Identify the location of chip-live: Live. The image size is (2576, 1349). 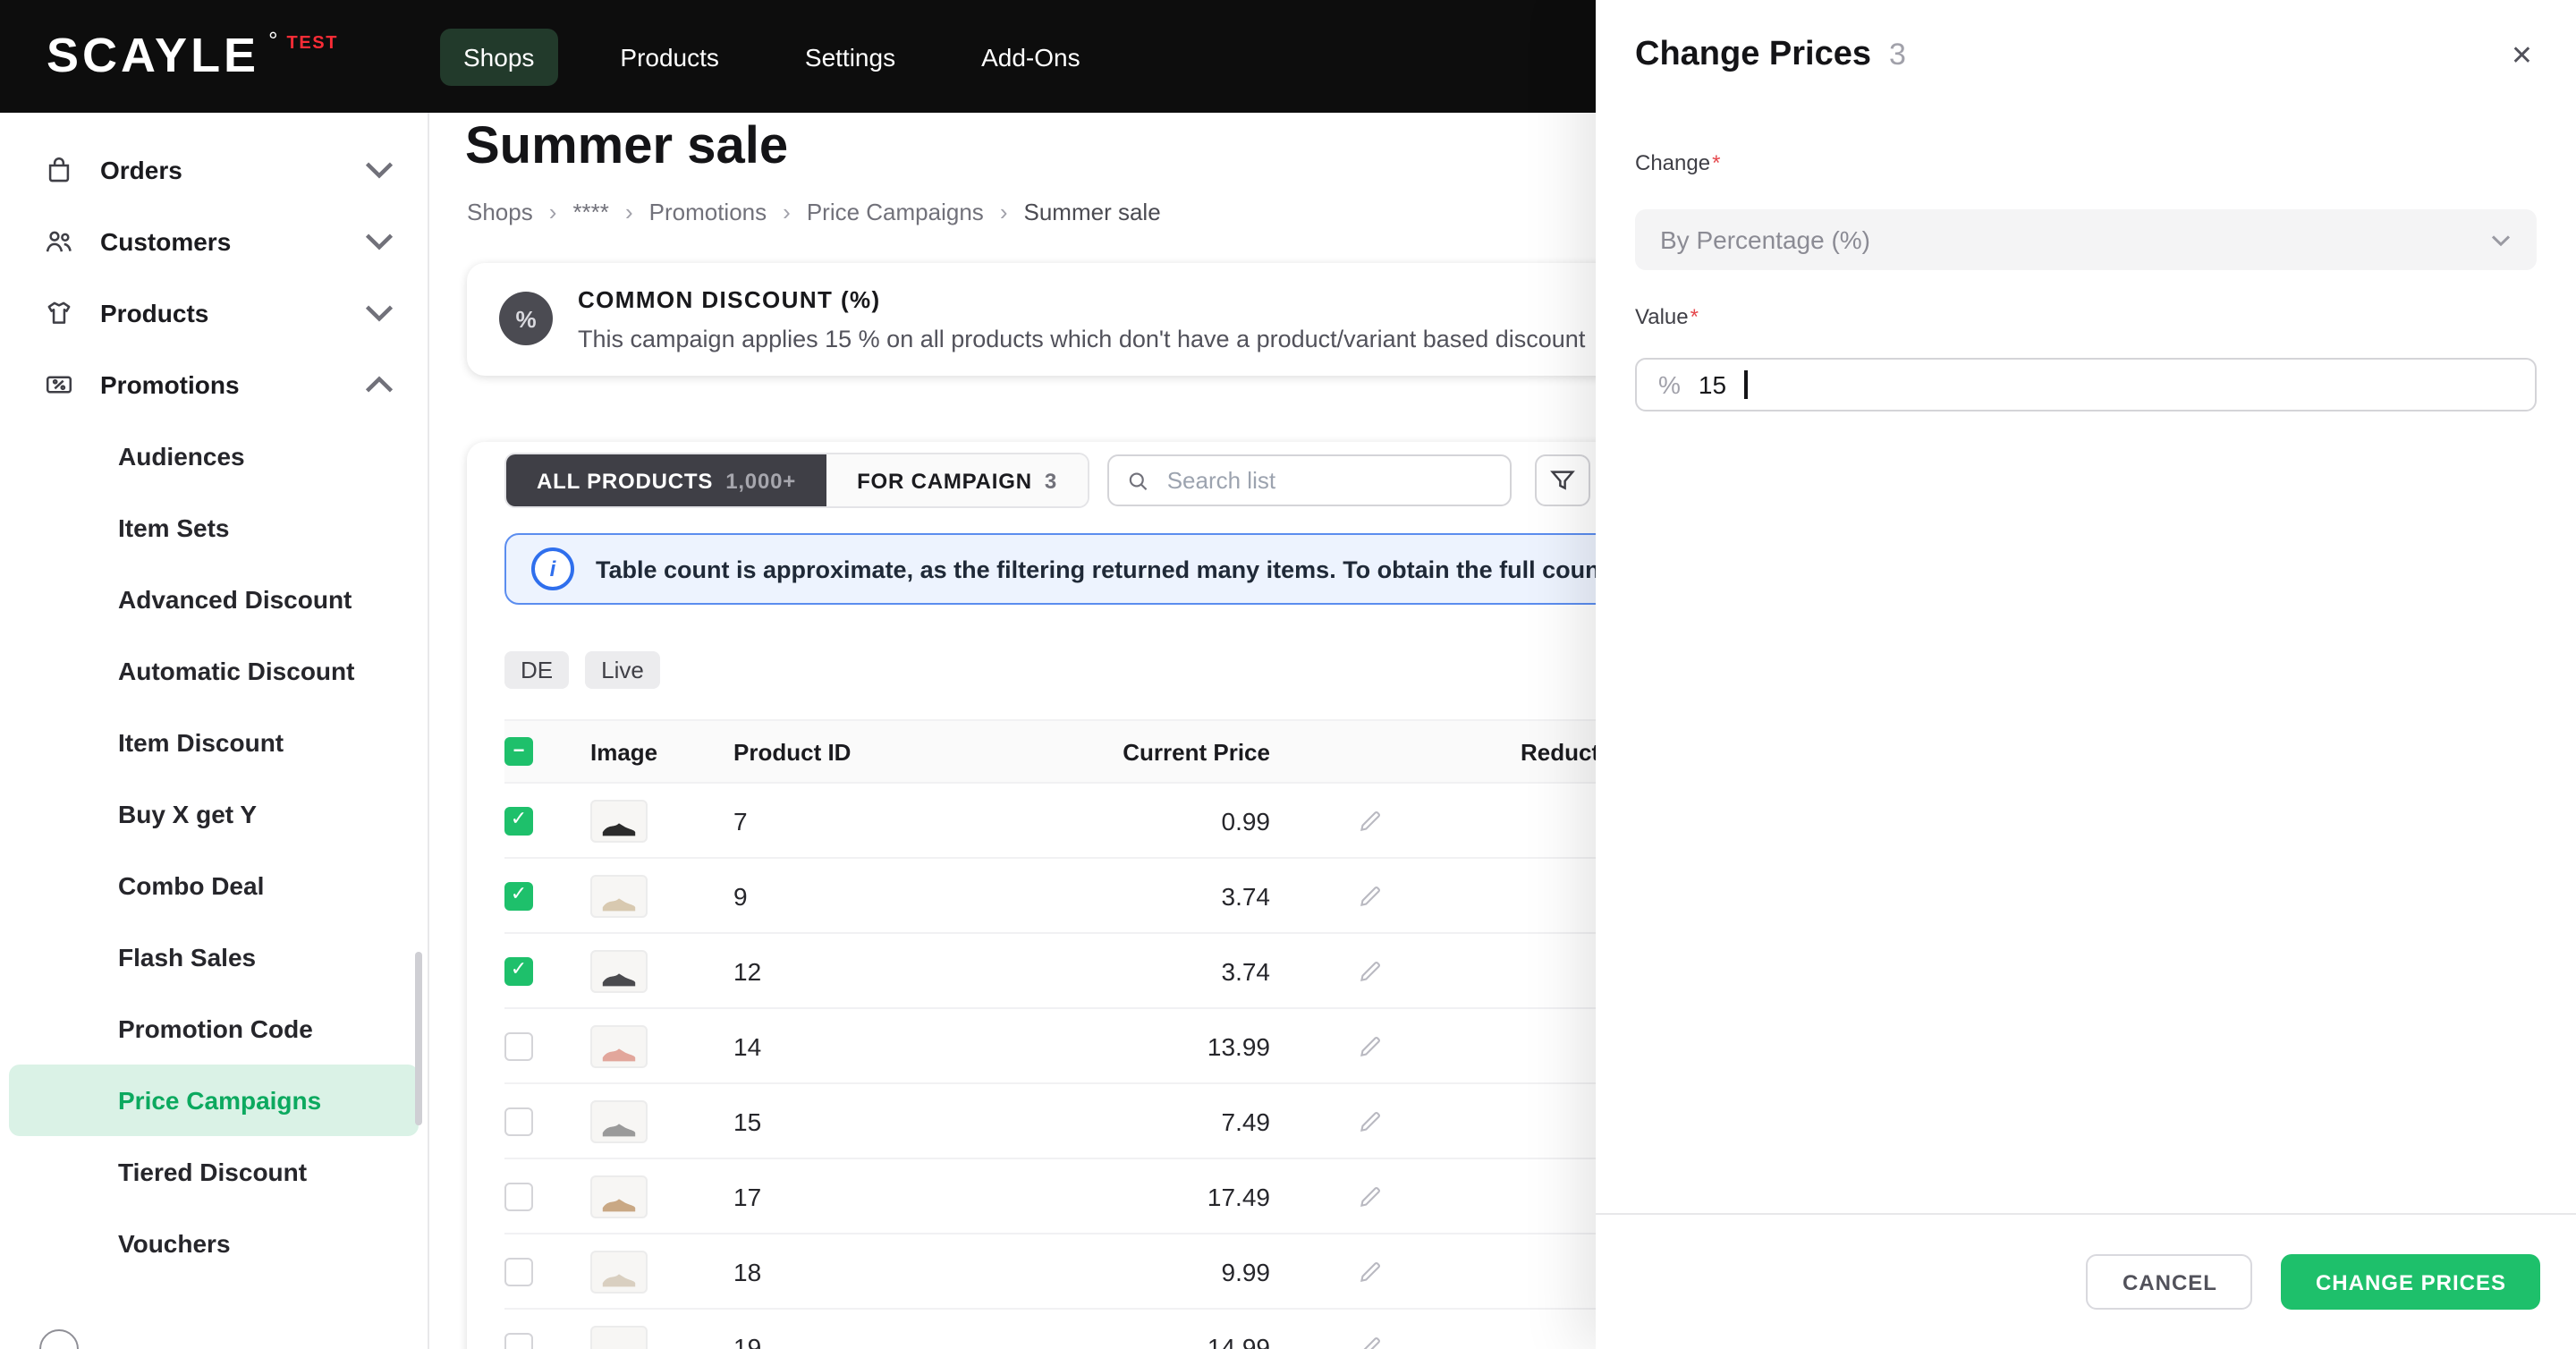
(622, 670).